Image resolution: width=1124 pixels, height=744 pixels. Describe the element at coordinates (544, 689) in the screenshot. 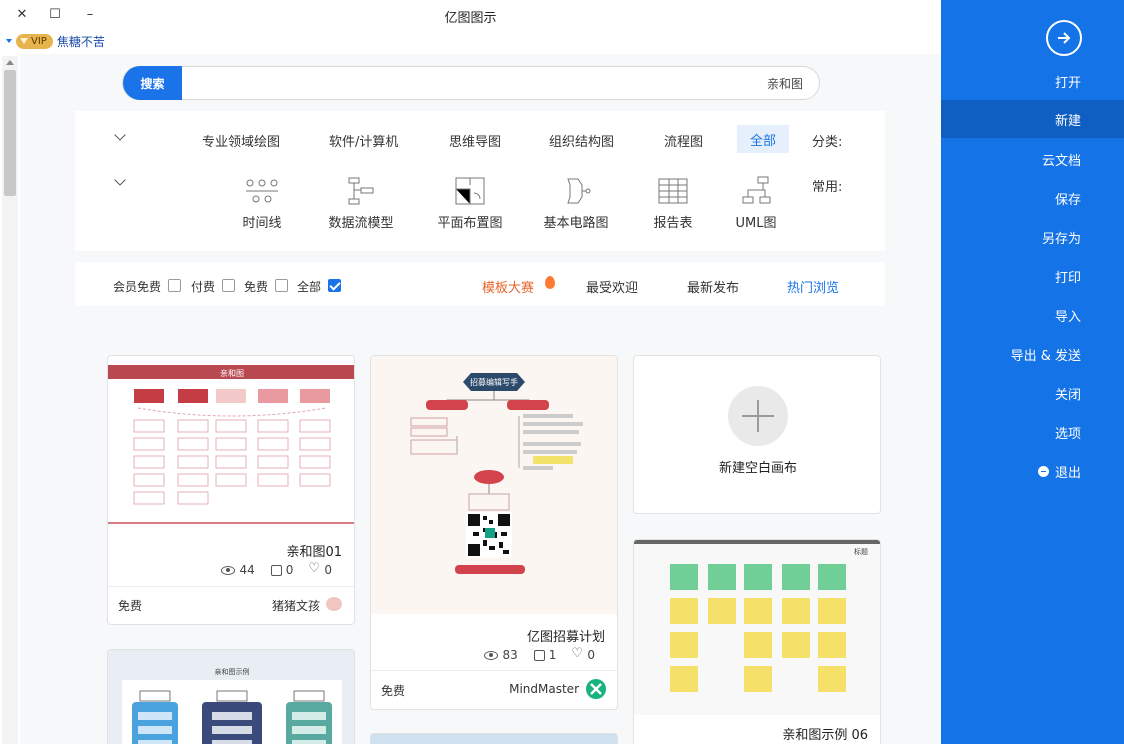

I see `author-name: MindMaster` at that location.